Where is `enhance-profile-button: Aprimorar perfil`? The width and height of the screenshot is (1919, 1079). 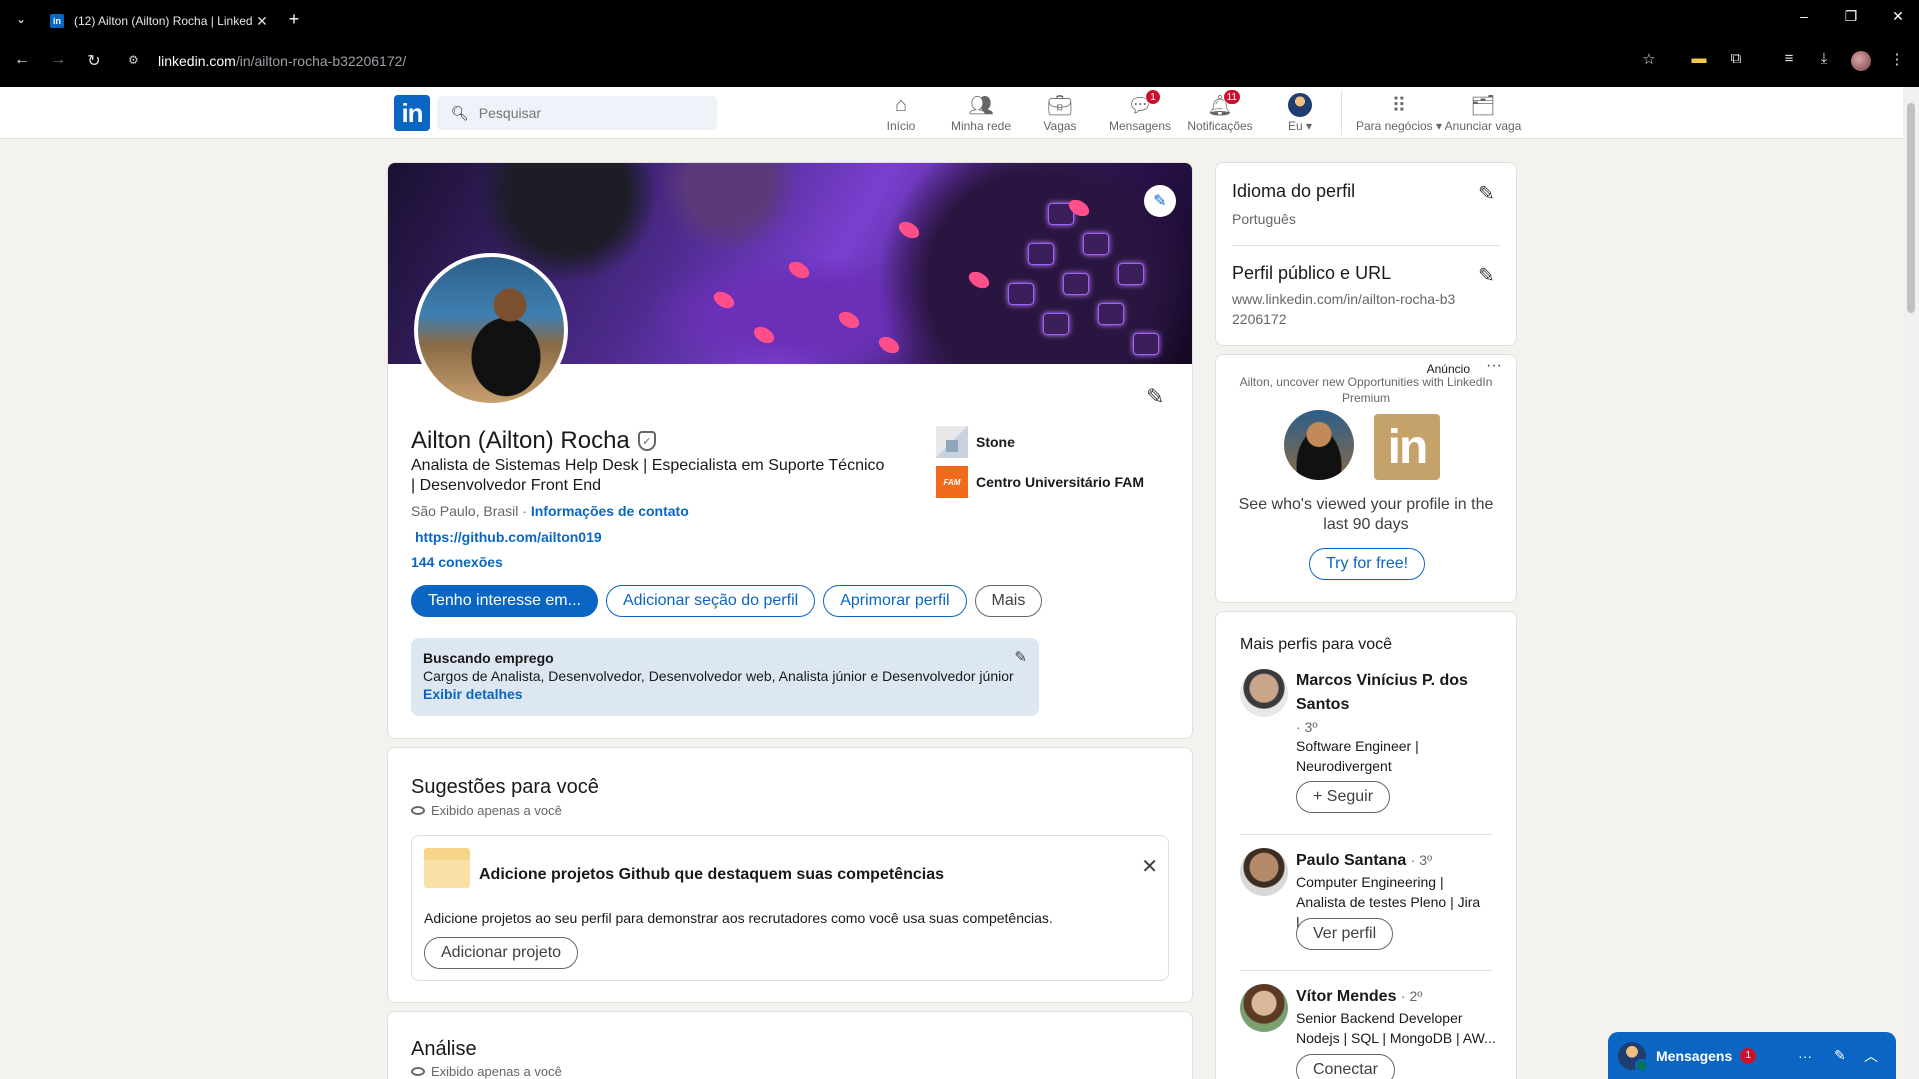
enhance-profile-button: Aprimorar perfil is located at coordinates (895, 601).